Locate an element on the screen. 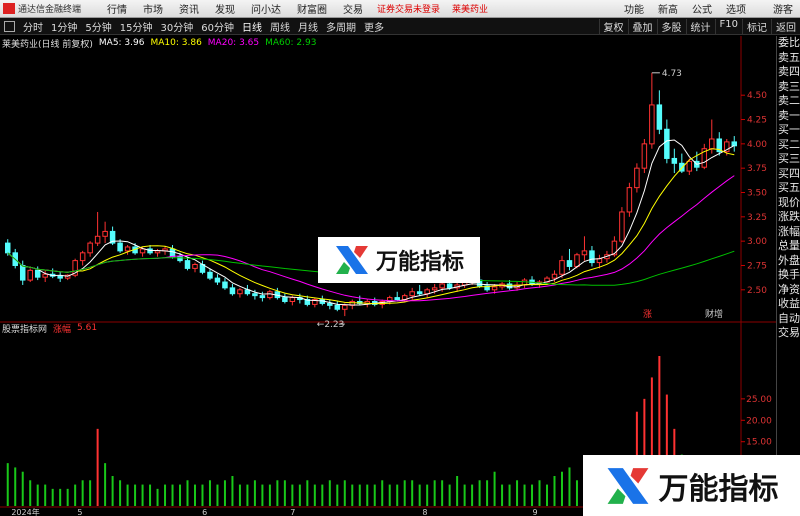  btn-f10: F10 is located at coordinates (728, 26).